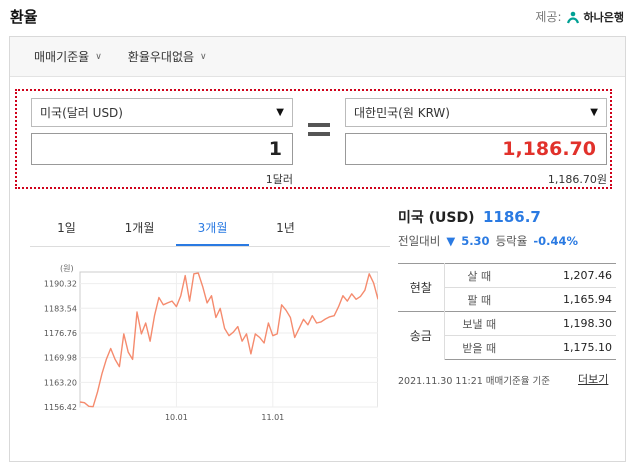  I want to click on table-row: 송금 보낼 때 1,198.30, so click(507, 335).